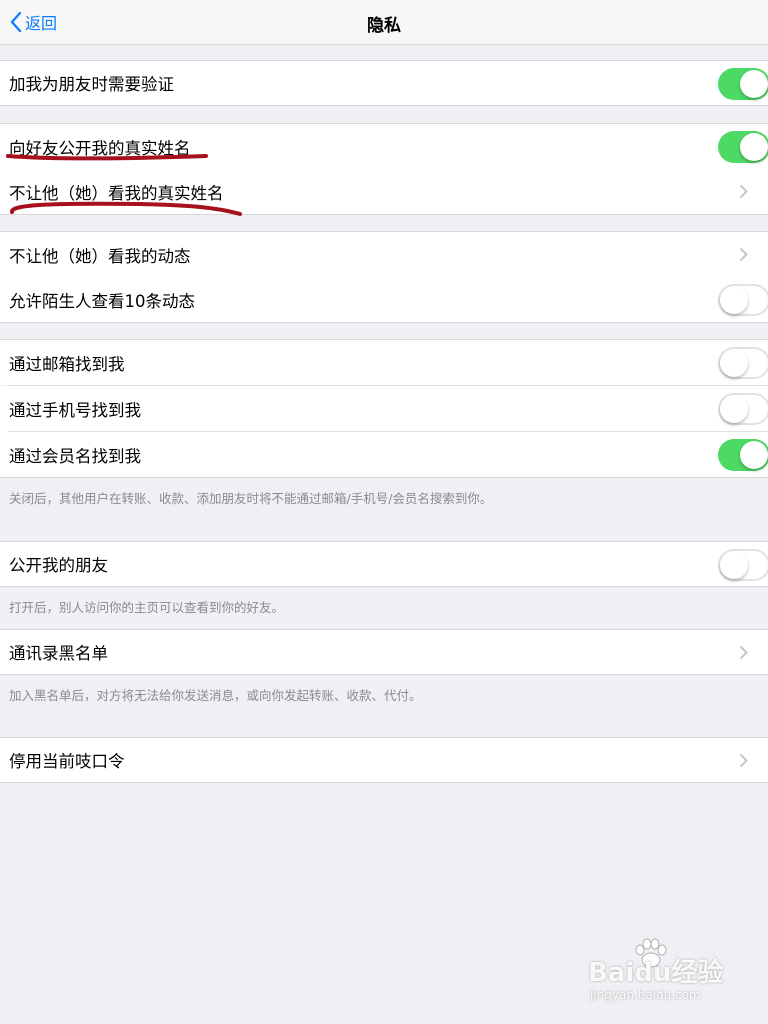 Image resolution: width=768 pixels, height=1024 pixels. I want to click on find-by-phone-toggle, so click(743, 409).